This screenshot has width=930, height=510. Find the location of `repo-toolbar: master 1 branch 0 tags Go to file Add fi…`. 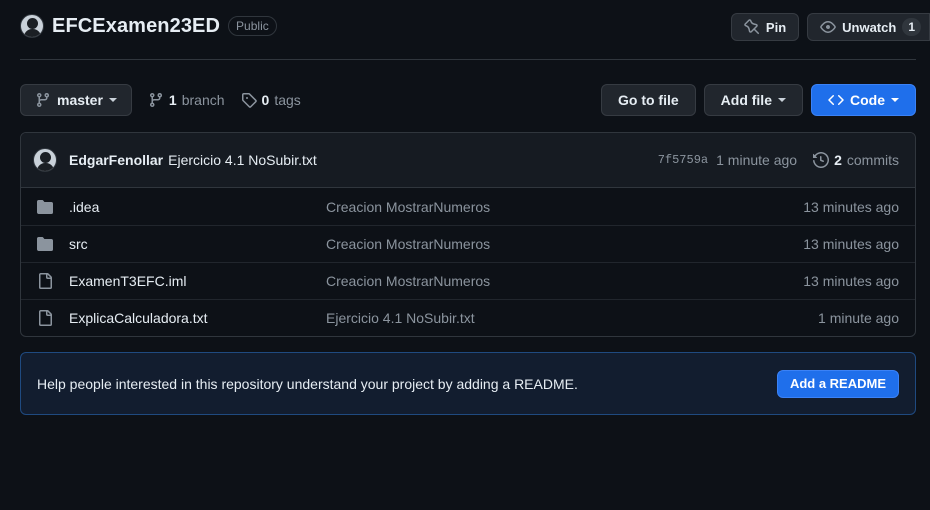

repo-toolbar: master 1 branch 0 tags Go to file Add fi… is located at coordinates (468, 100).